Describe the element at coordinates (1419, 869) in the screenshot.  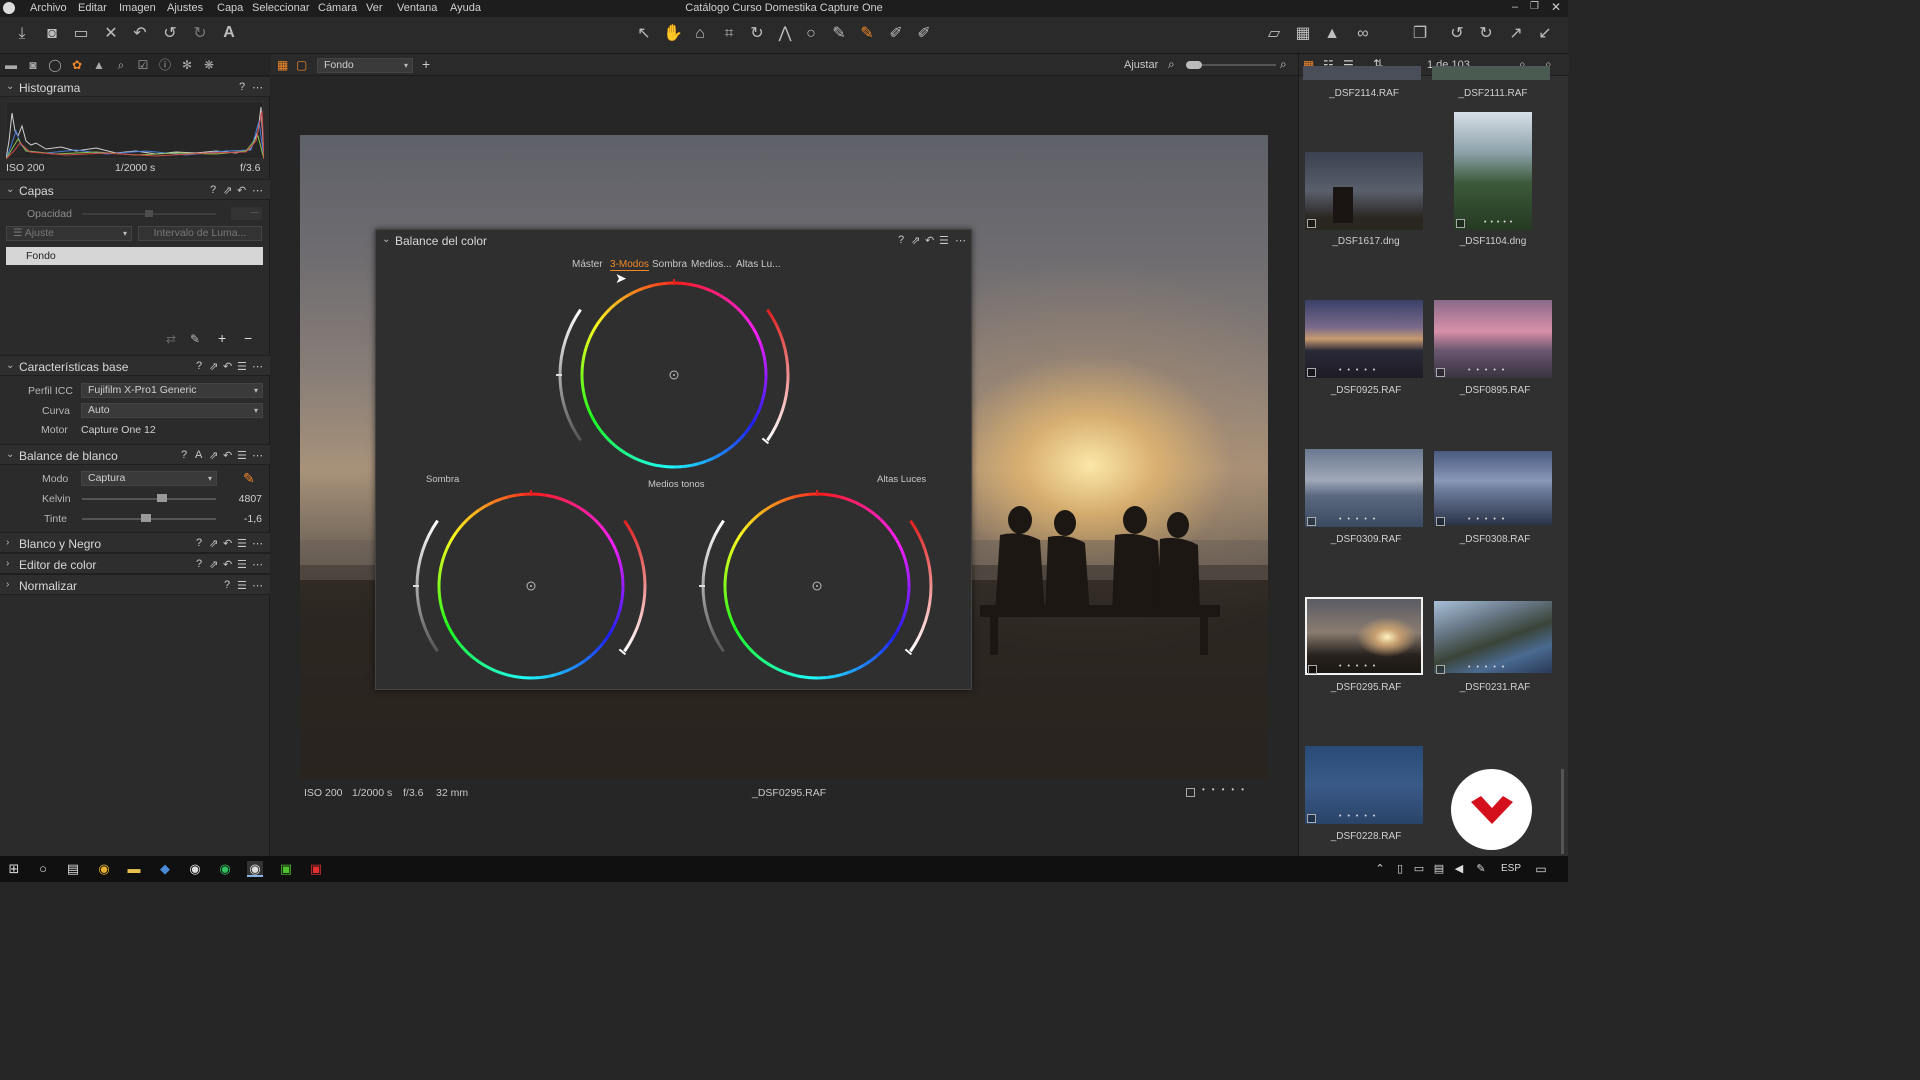
I see `power-icon: ▭` at that location.